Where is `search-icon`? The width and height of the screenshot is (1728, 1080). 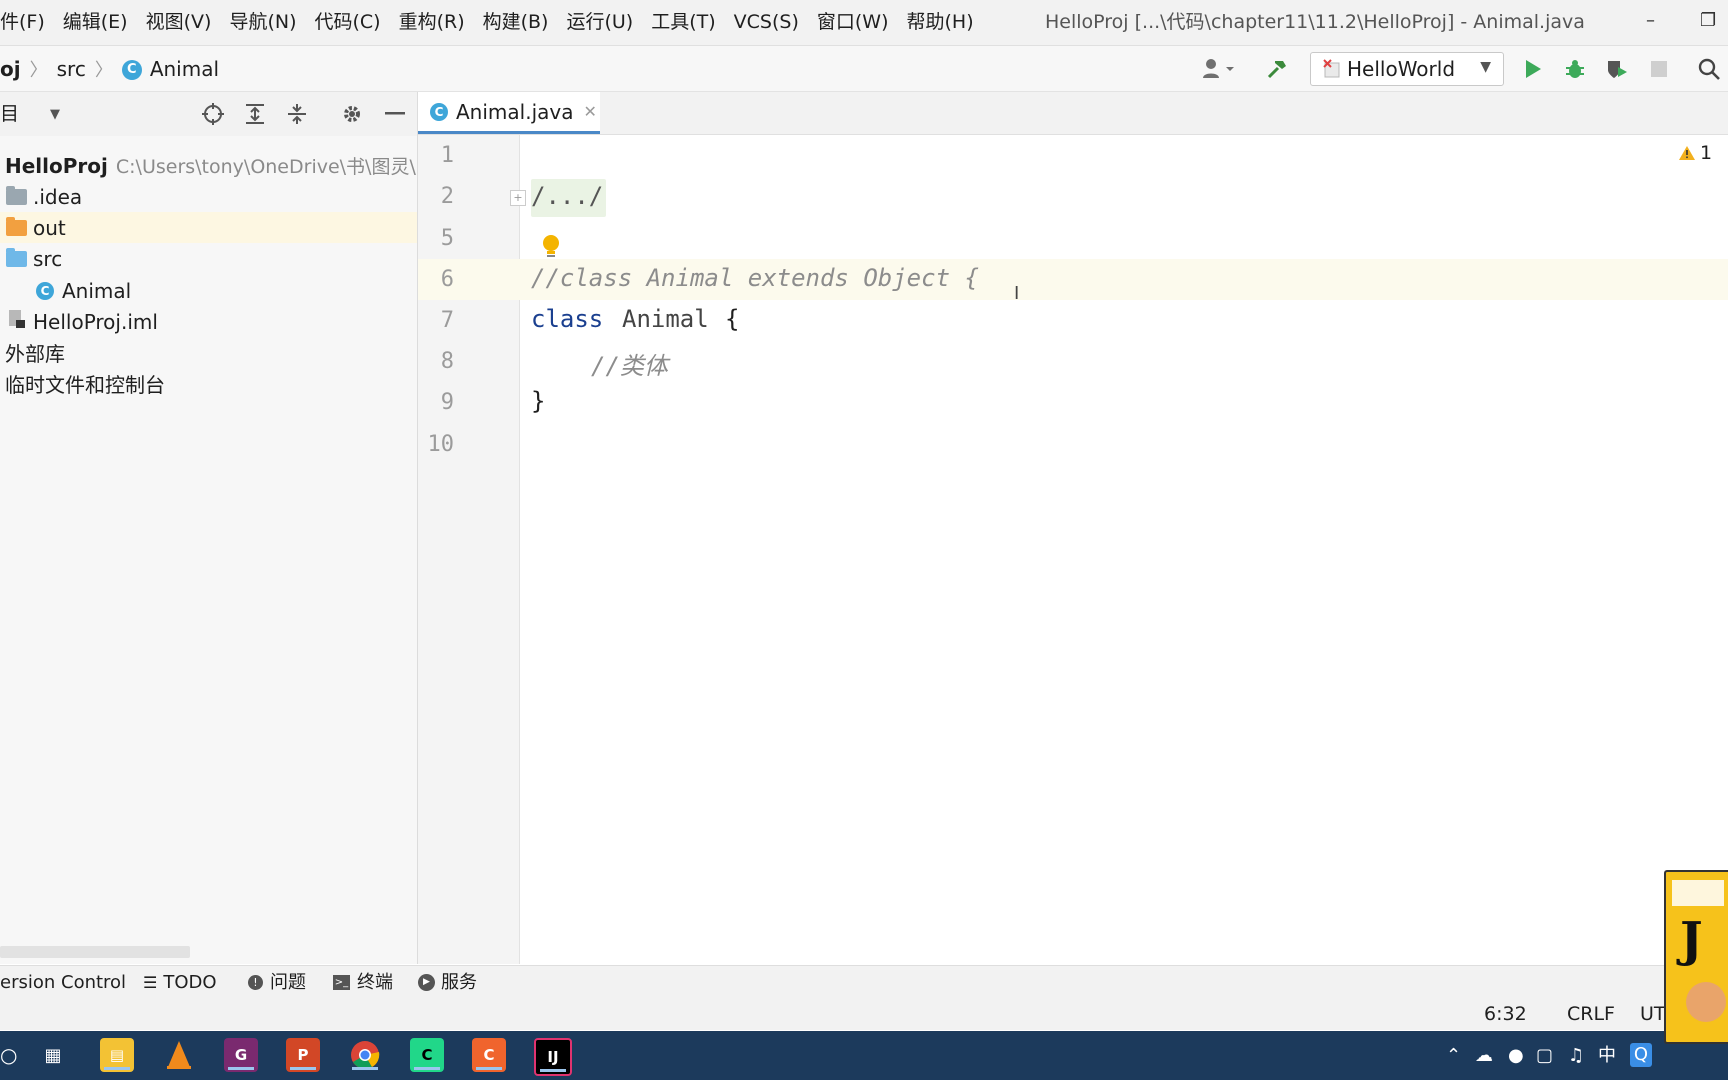
search-icon is located at coordinates (1709, 68).